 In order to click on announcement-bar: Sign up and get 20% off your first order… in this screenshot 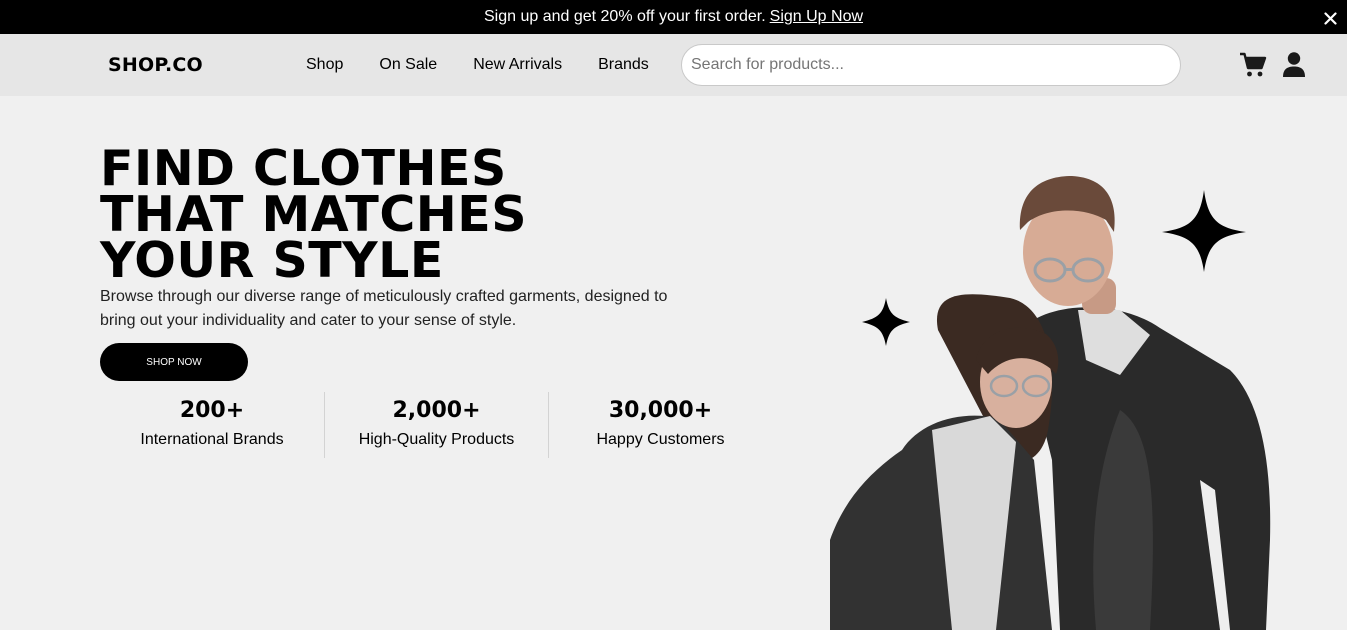, I will do `click(673, 17)`.